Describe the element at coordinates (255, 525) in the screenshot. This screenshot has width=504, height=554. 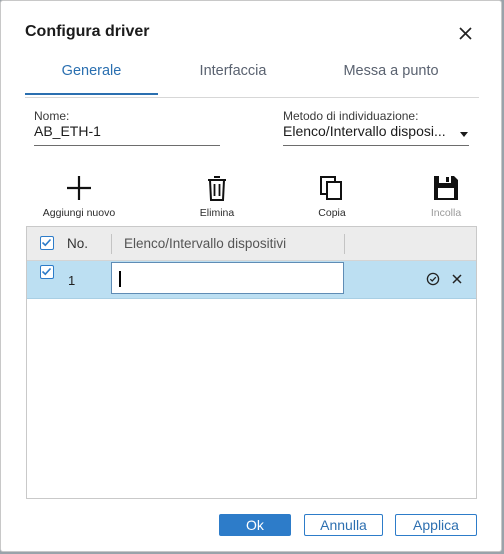
I see `ok-button: Ok` at that location.